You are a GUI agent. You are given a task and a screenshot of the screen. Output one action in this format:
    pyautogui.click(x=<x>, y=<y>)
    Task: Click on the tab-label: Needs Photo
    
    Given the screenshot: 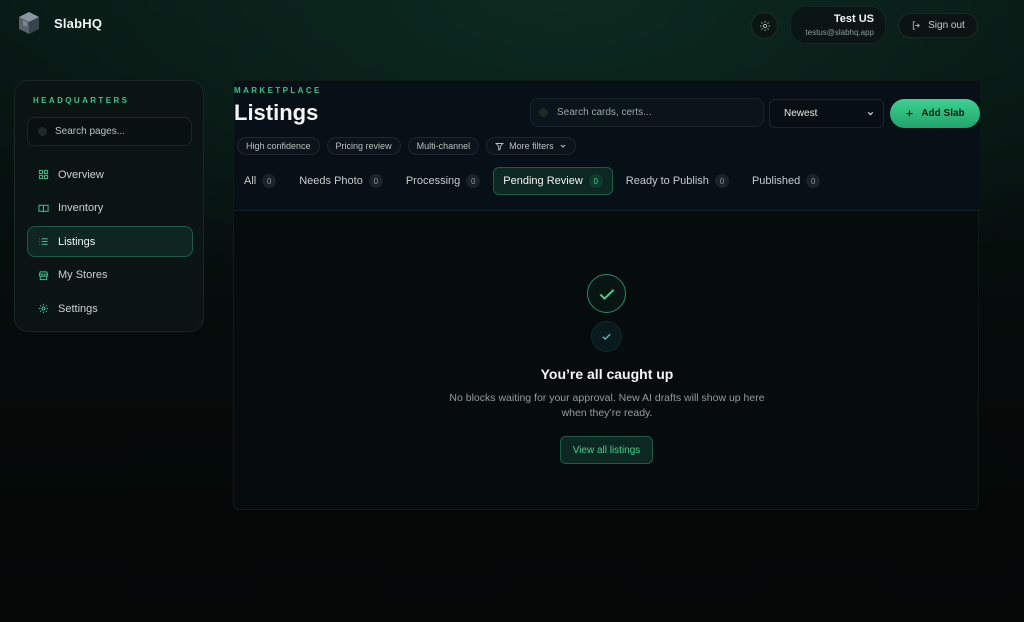 What is the action you would take?
    pyautogui.click(x=331, y=181)
    